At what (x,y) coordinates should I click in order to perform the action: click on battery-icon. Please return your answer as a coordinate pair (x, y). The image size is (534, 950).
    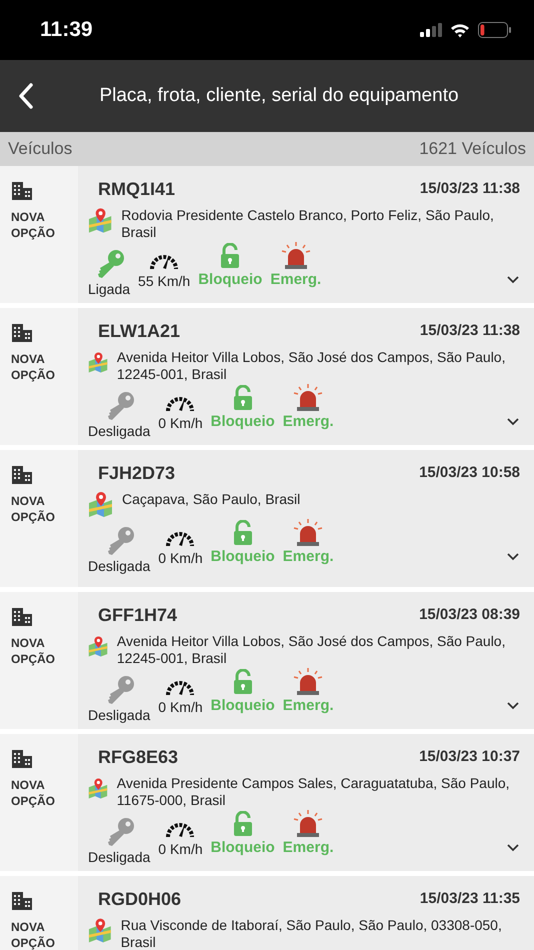
    Looking at the image, I should click on (495, 30).